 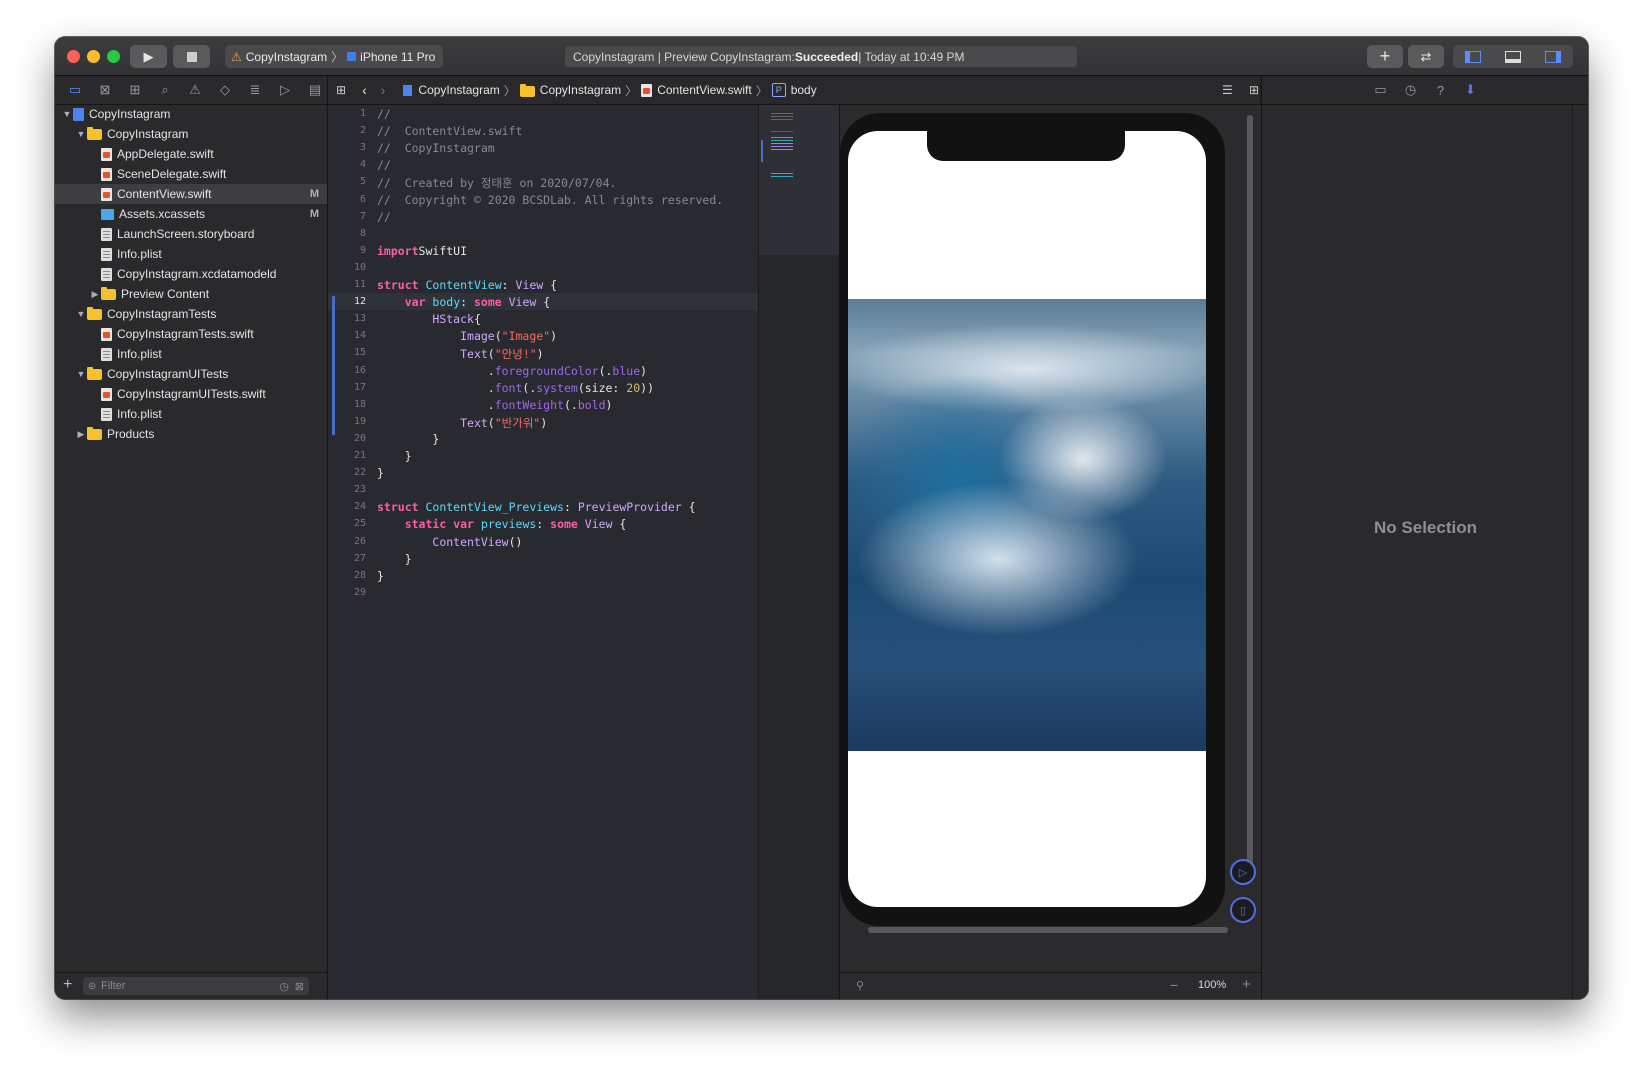 I want to click on debug-toggle-icon, so click(x=1513, y=56).